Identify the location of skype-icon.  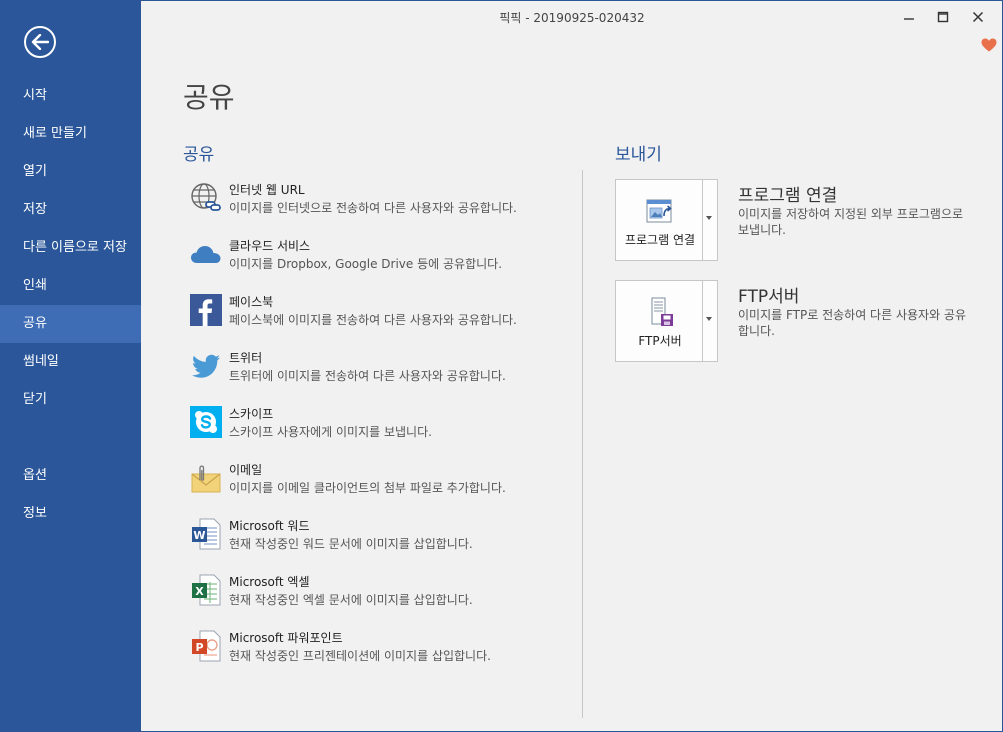
(206, 422).